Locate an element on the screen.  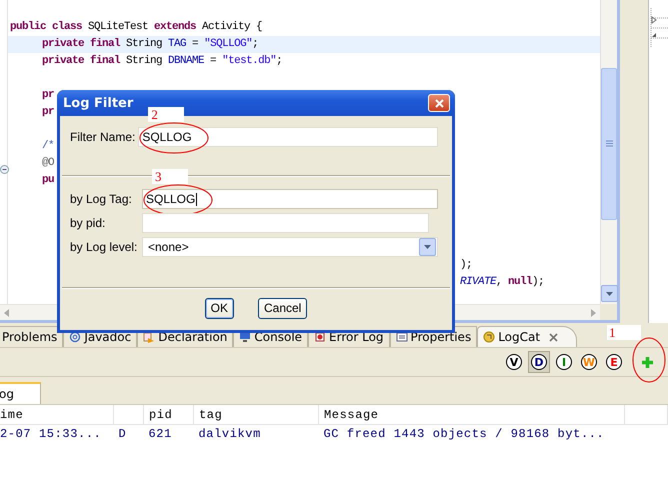
column-header: Message is located at coordinates (471, 414).